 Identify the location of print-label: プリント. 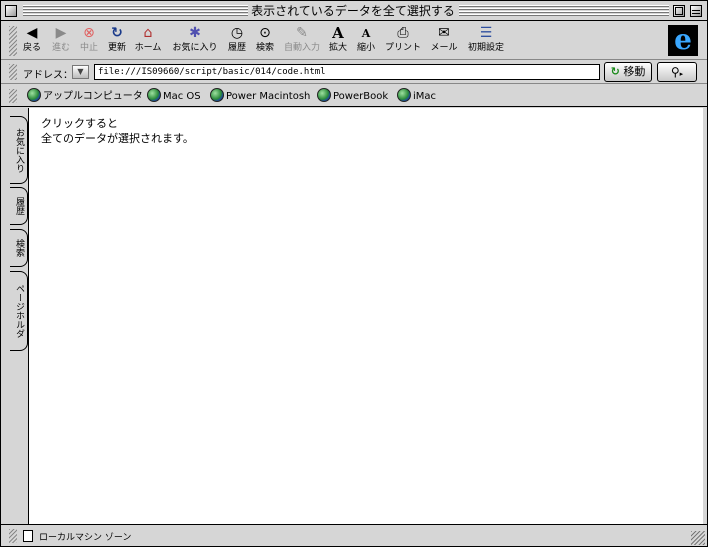
(402, 48).